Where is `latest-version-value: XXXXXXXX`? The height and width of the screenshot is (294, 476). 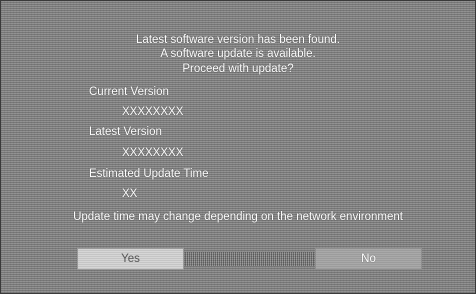
latest-version-value: XXXXXXXX is located at coordinates (153, 153).